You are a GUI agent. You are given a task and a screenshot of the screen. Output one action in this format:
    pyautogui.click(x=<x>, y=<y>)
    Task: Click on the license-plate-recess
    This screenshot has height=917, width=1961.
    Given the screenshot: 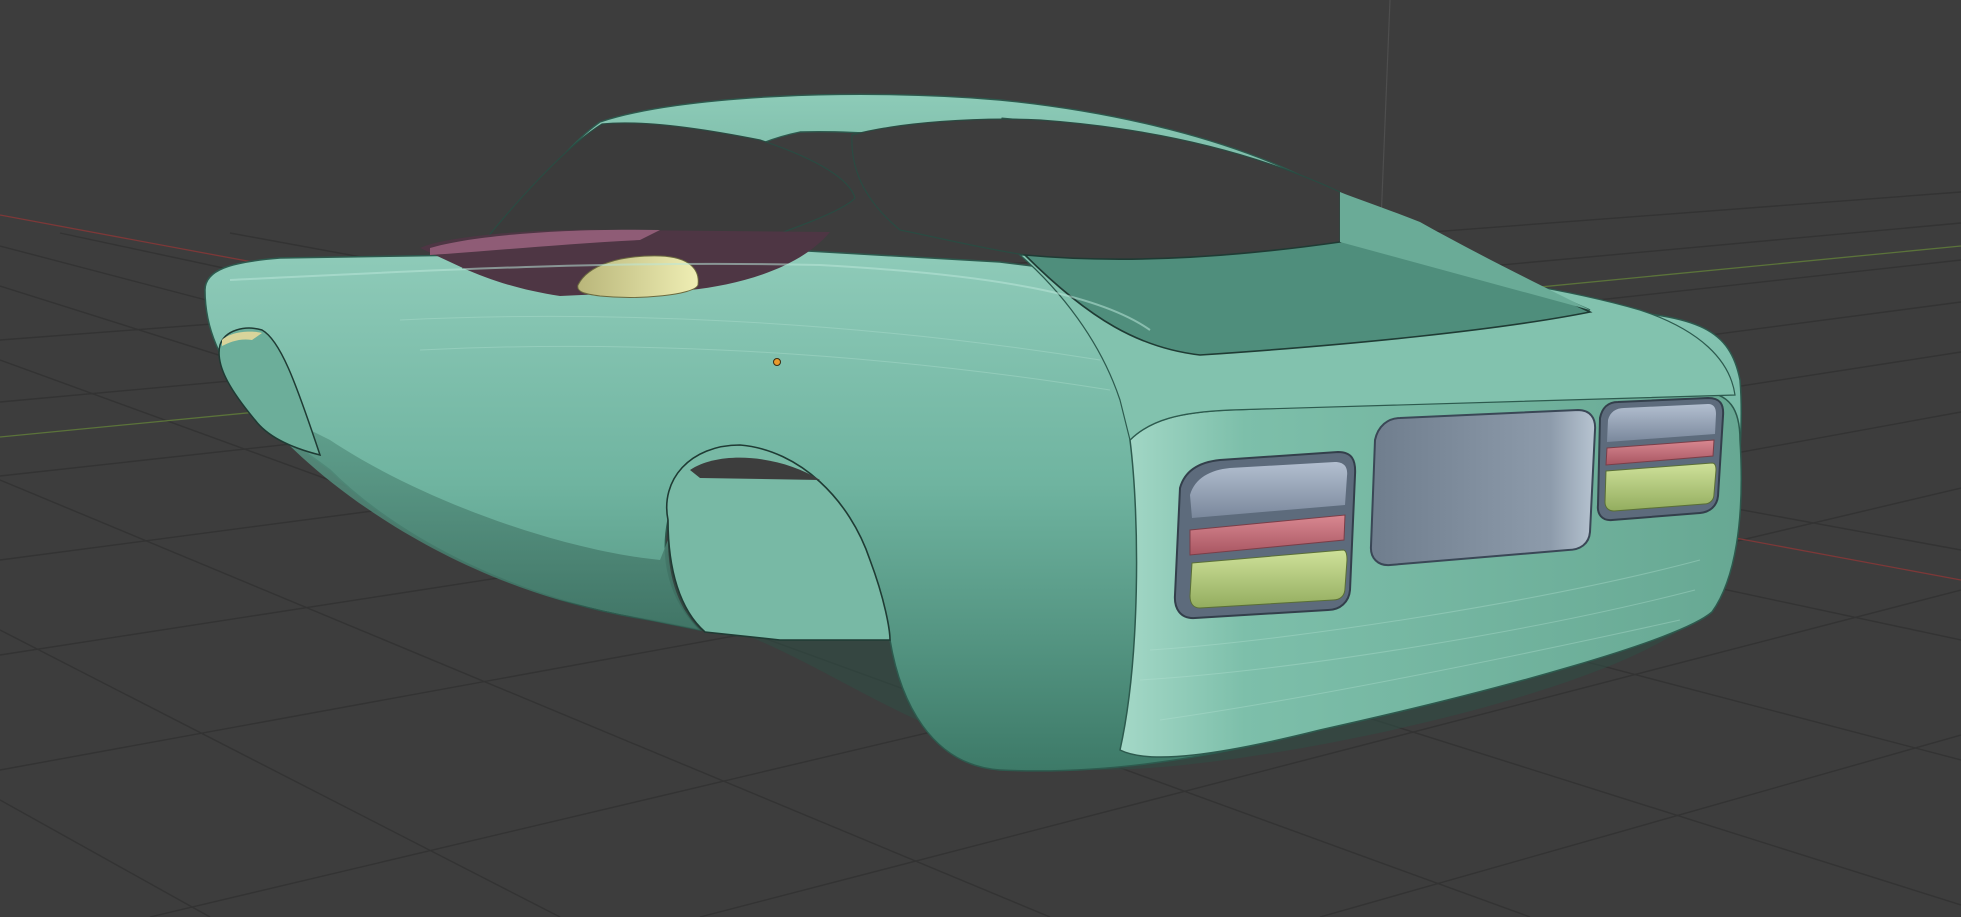 What is the action you would take?
    pyautogui.click(x=1483, y=487)
    